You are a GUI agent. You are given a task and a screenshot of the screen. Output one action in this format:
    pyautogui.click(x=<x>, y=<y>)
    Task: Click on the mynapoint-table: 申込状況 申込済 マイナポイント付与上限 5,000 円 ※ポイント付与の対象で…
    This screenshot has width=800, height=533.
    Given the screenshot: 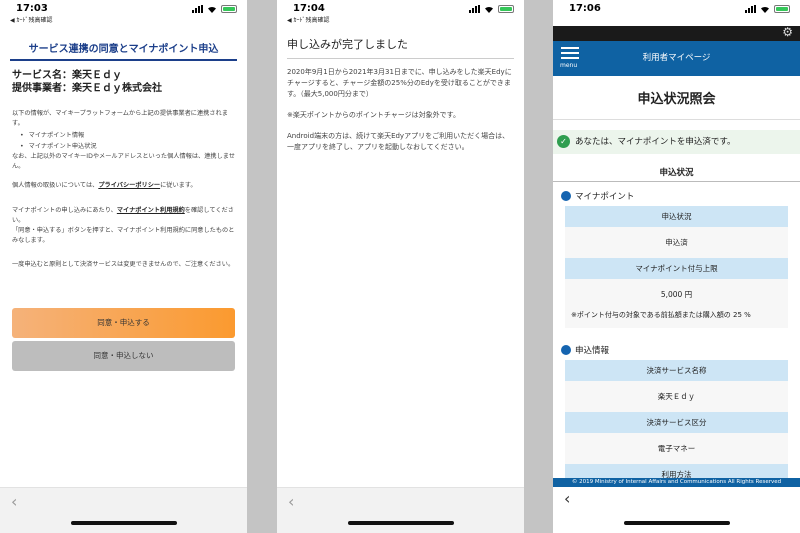 What is the action you would take?
    pyautogui.click(x=676, y=267)
    